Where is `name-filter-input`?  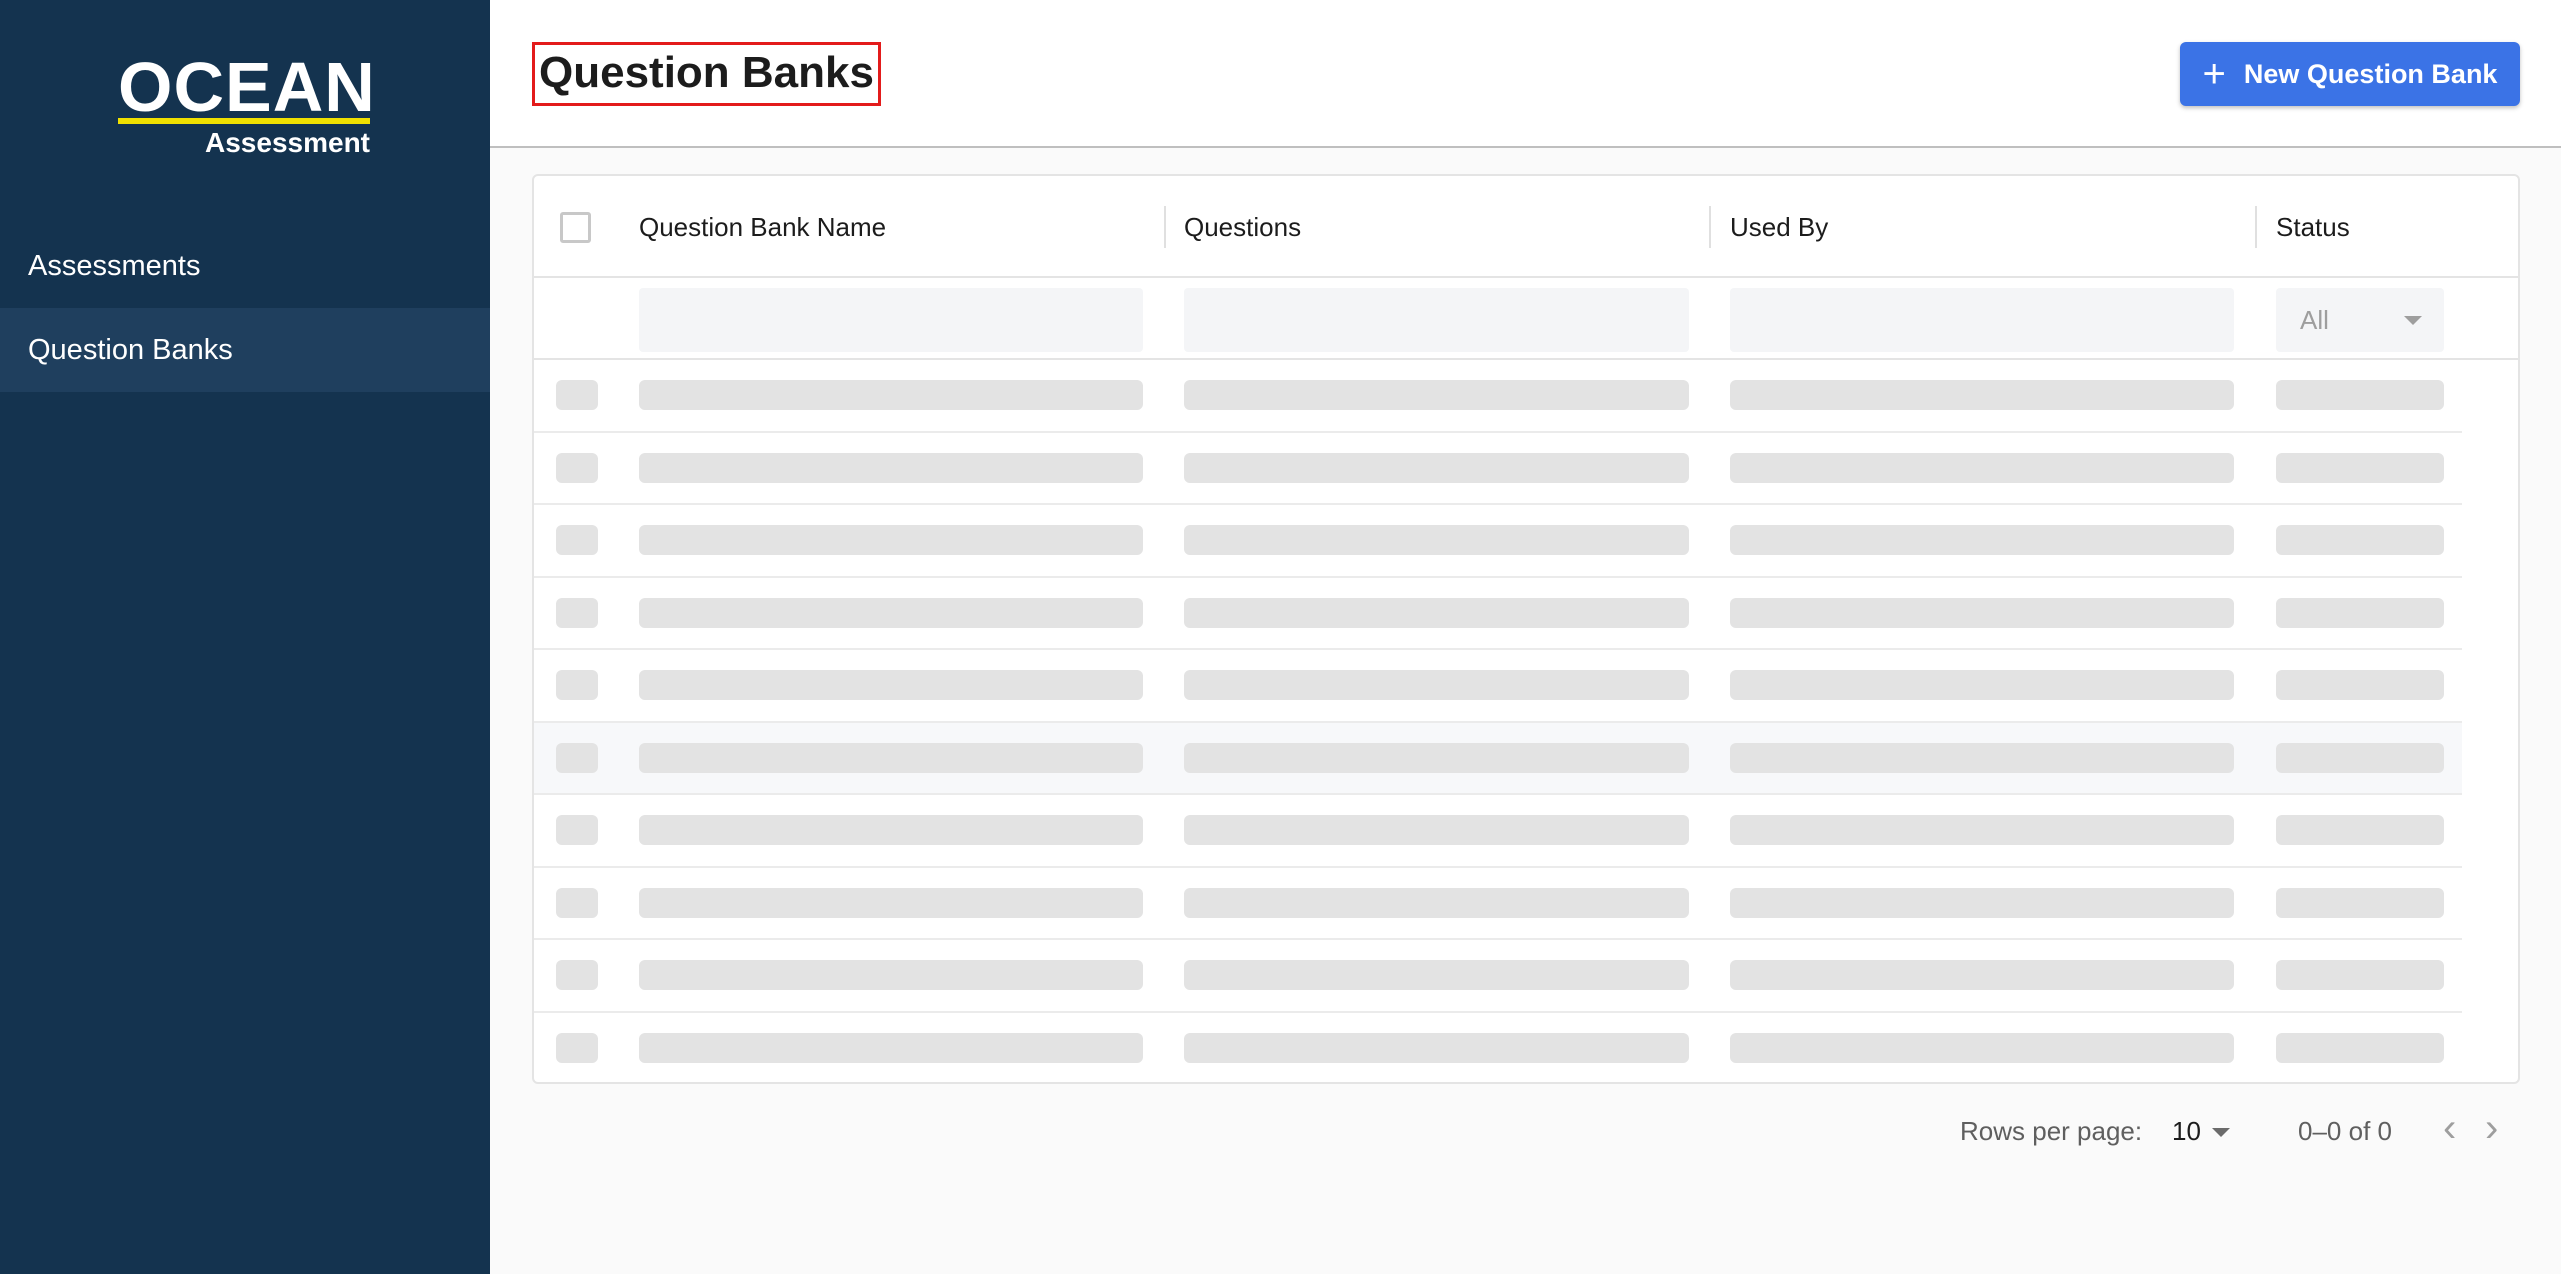 name-filter-input is located at coordinates (891, 320).